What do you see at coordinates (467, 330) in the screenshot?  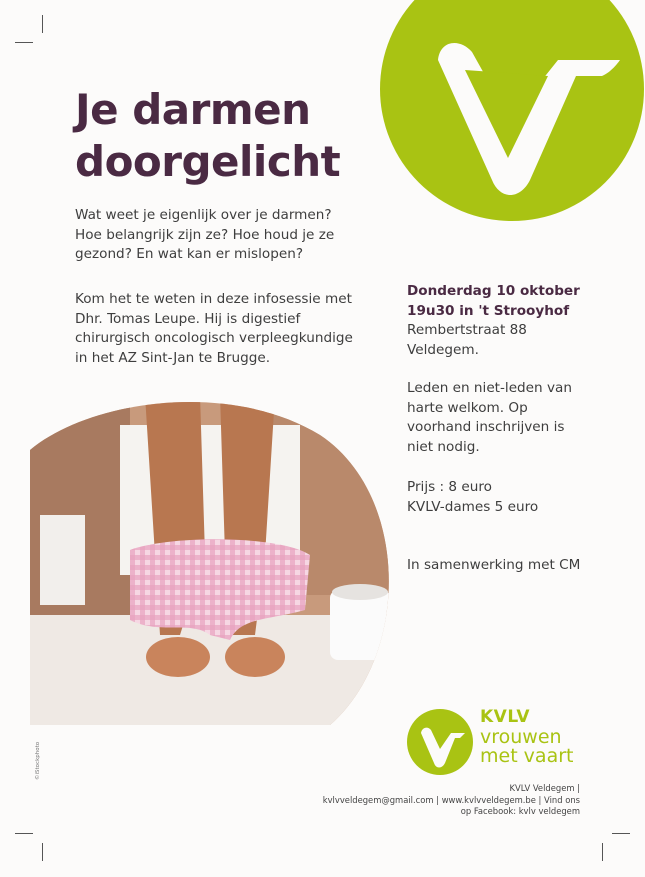 I see `event-address: Rembertstraat 88` at bounding box center [467, 330].